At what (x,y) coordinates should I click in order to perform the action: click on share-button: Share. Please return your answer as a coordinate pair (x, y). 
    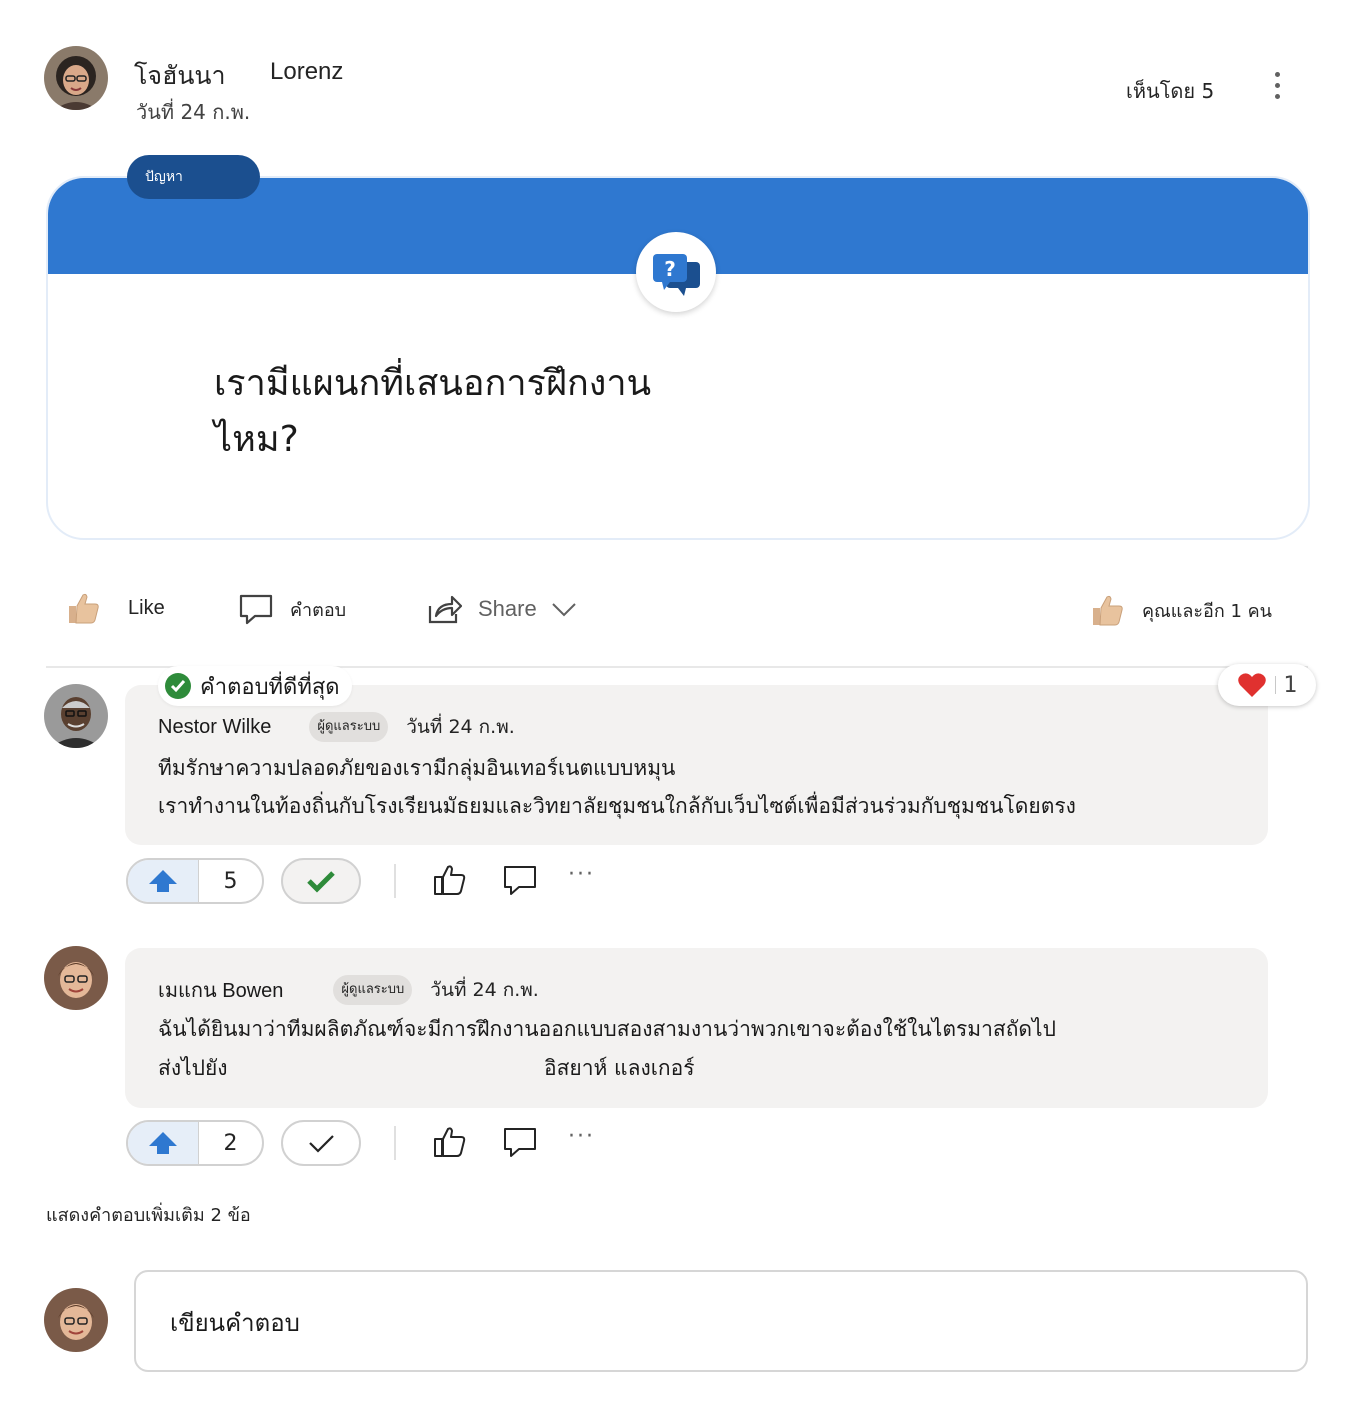
    Looking at the image, I should click on (501, 609).